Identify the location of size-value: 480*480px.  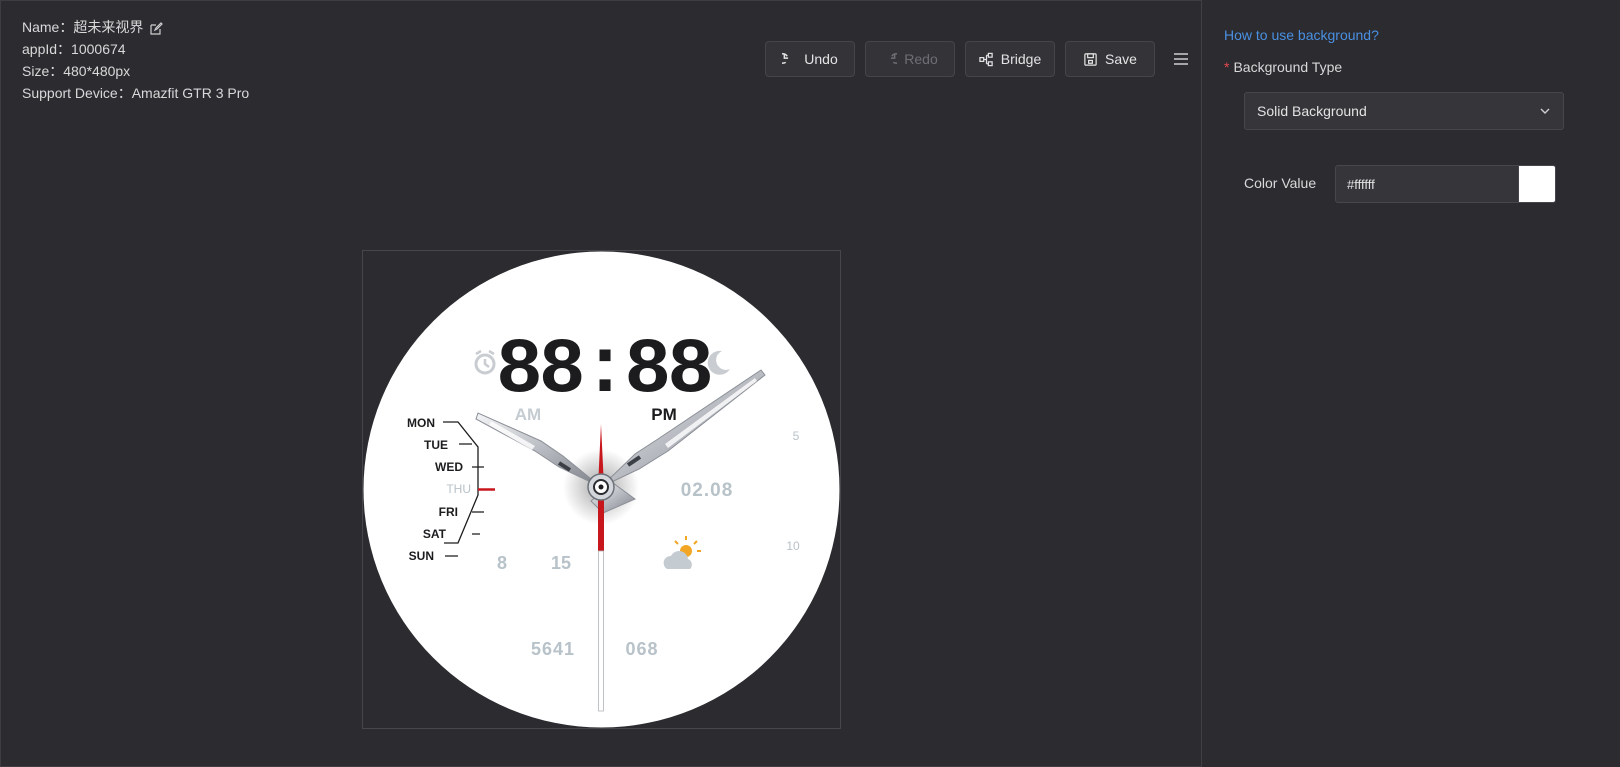
(97, 71).